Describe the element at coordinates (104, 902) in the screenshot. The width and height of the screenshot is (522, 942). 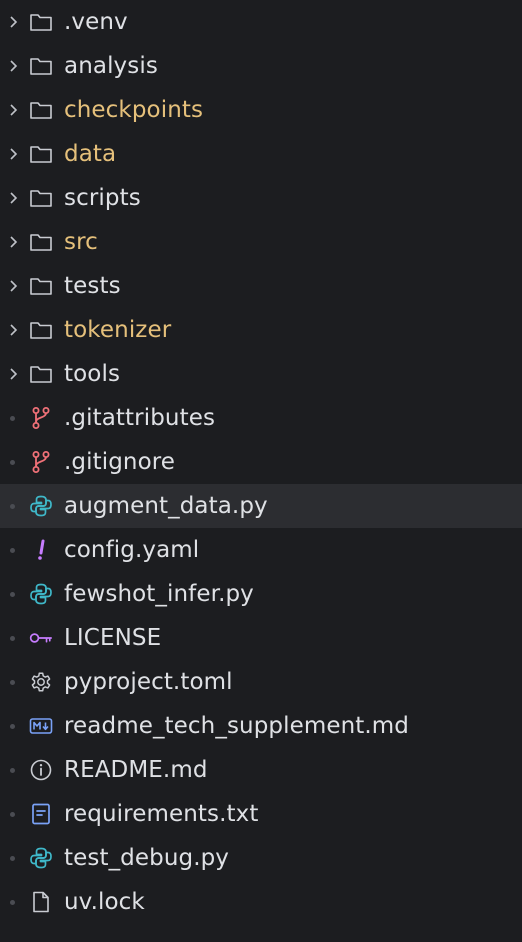
I see `file-label: uv.lock` at that location.